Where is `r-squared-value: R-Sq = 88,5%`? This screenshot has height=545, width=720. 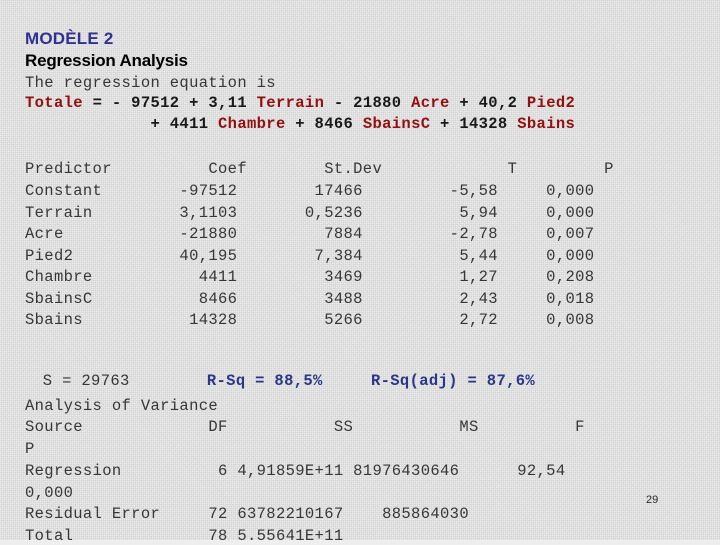 r-squared-value: R-Sq = 88,5% is located at coordinates (264, 381).